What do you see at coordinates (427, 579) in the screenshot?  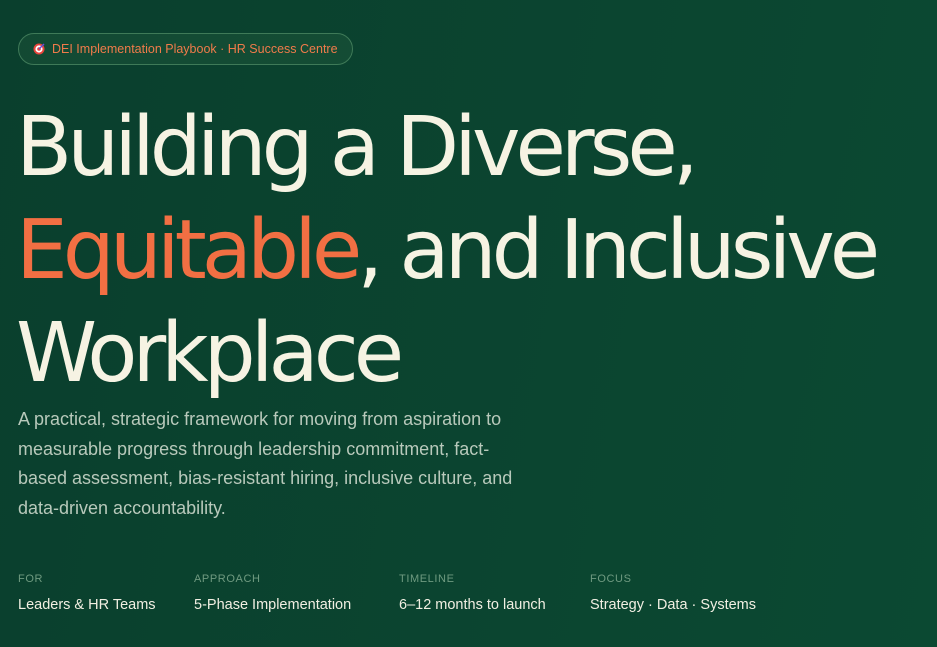 I see `meta-label: TIMELINE` at bounding box center [427, 579].